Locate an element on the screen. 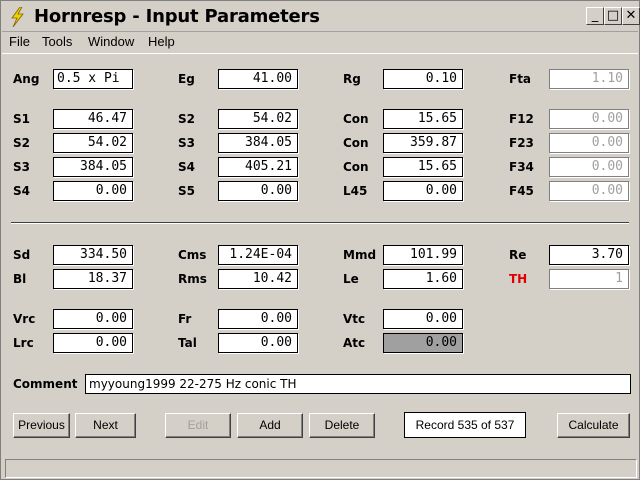 The width and height of the screenshot is (640, 480). label-rg: Rg is located at coordinates (352, 79).